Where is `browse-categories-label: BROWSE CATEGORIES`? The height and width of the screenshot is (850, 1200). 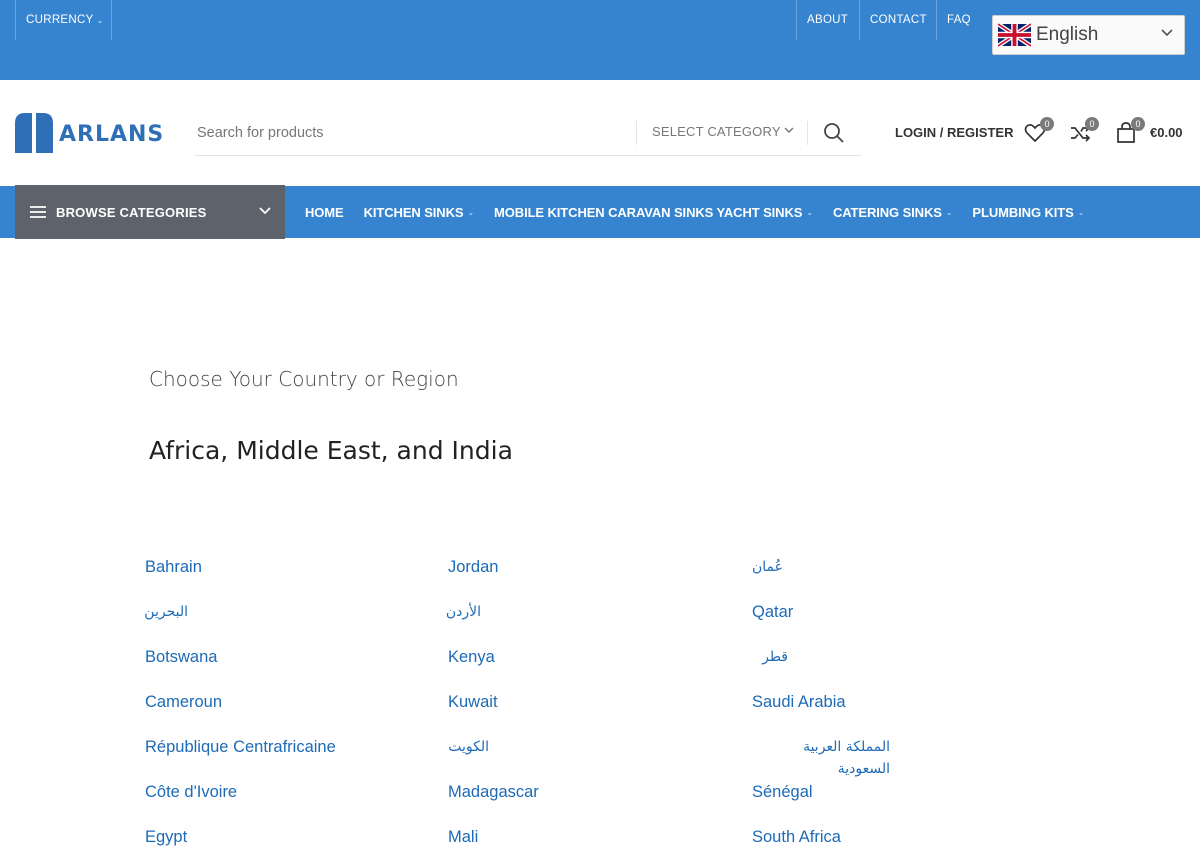 browse-categories-label: BROWSE CATEGORIES is located at coordinates (131, 212).